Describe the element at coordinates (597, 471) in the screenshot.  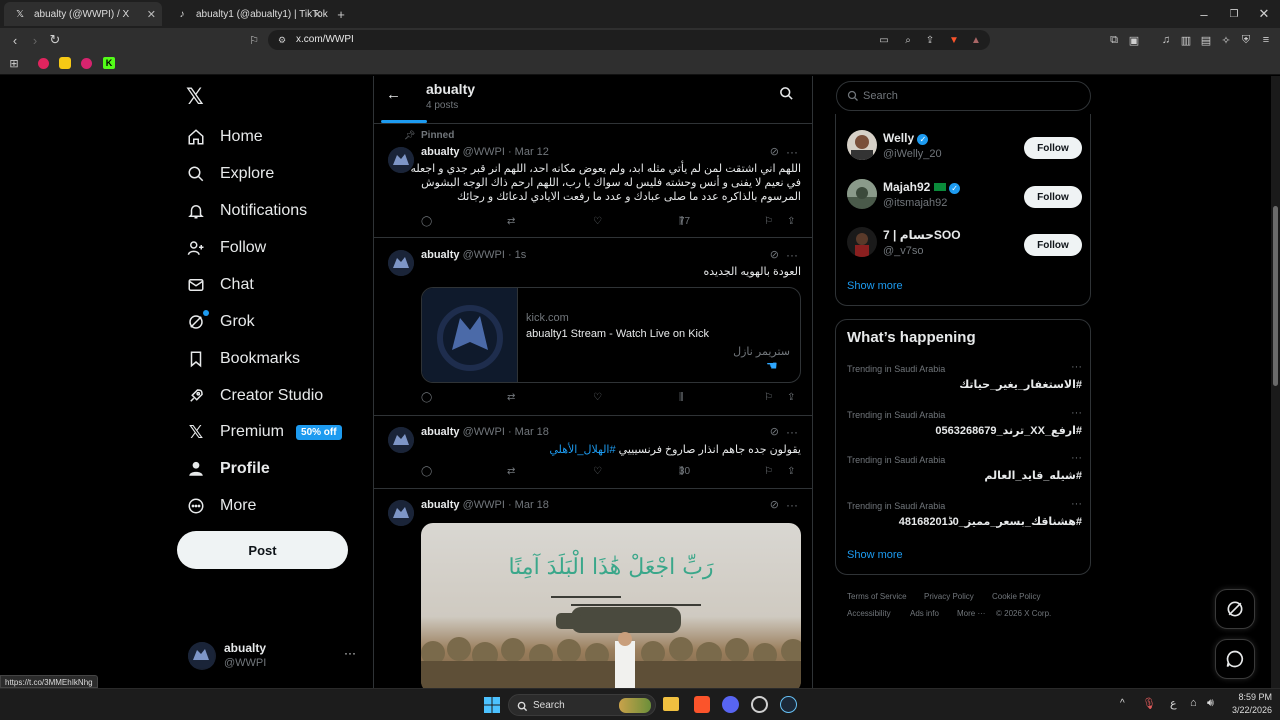
I see `like-icon: ♡` at that location.